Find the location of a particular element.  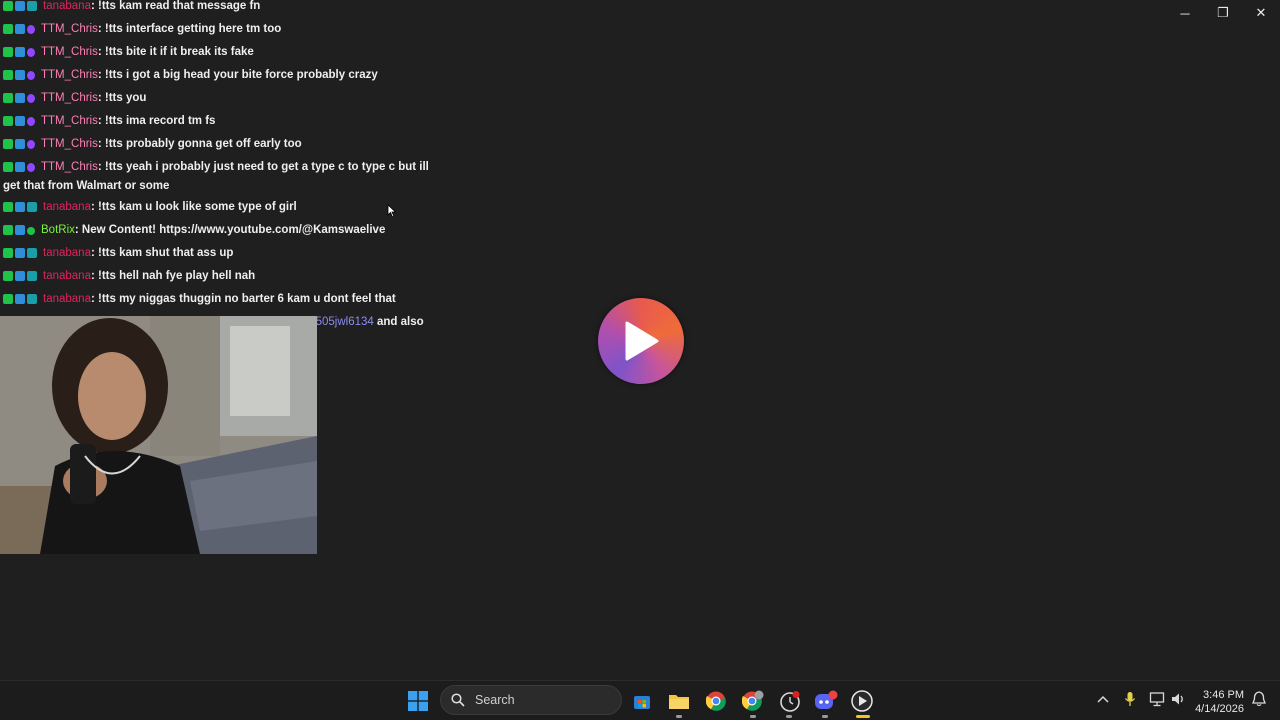

search-icon is located at coordinates (458, 700).